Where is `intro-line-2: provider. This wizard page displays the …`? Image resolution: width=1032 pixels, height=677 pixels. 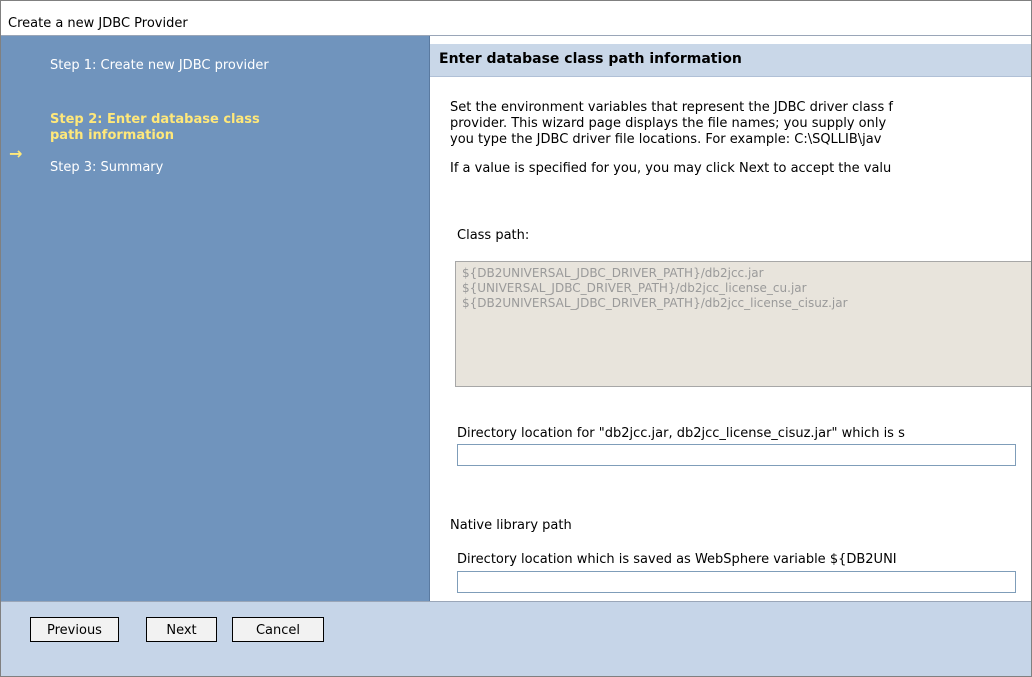
intro-line-2: provider. This wizard page displays the … is located at coordinates (668, 123).